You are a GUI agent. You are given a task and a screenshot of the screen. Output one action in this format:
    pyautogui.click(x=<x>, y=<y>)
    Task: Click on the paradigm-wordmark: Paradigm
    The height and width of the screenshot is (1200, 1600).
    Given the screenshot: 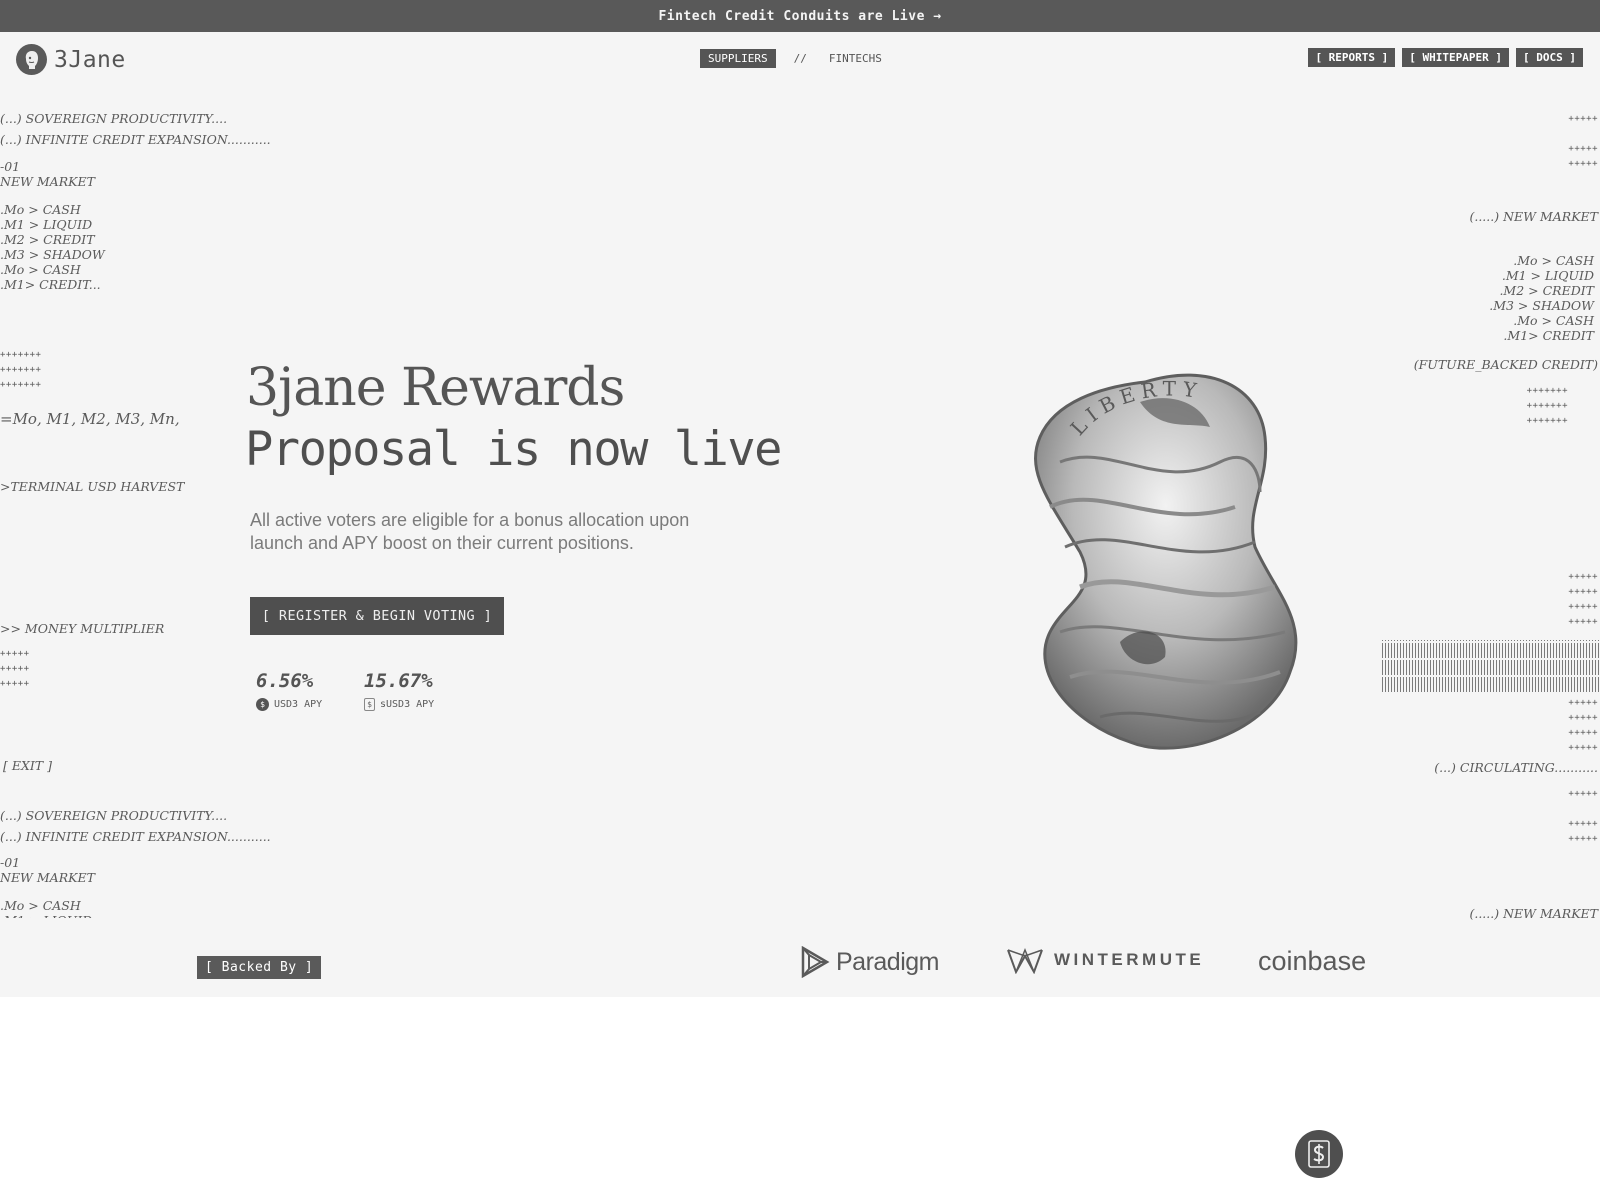 What is the action you would take?
    pyautogui.click(x=888, y=961)
    